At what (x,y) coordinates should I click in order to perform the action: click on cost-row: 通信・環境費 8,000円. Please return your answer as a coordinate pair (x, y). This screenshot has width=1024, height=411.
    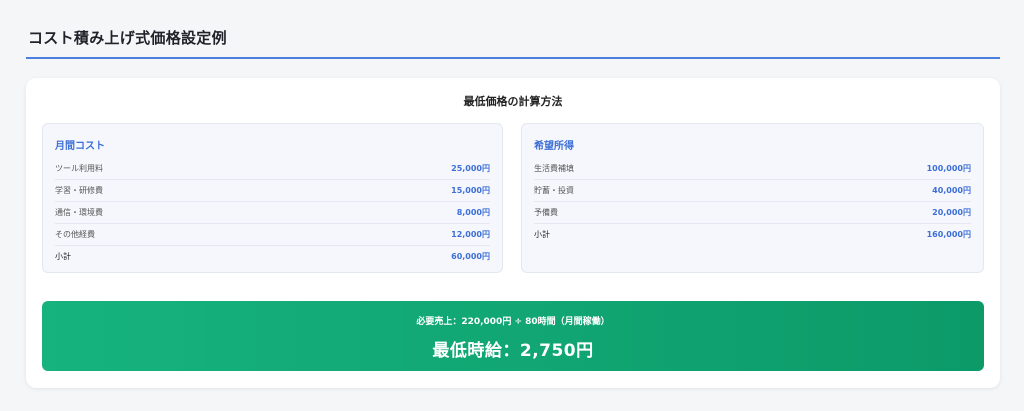
    Looking at the image, I should click on (272, 213).